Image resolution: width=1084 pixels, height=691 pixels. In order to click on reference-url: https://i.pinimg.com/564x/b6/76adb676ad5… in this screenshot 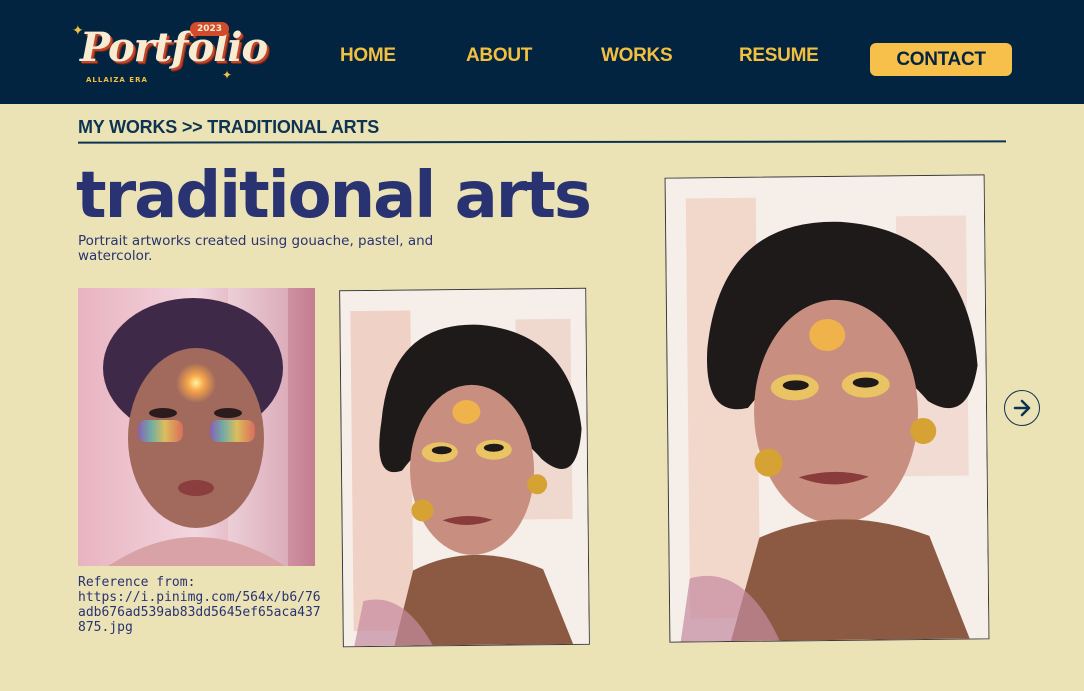, I will do `click(200, 612)`.